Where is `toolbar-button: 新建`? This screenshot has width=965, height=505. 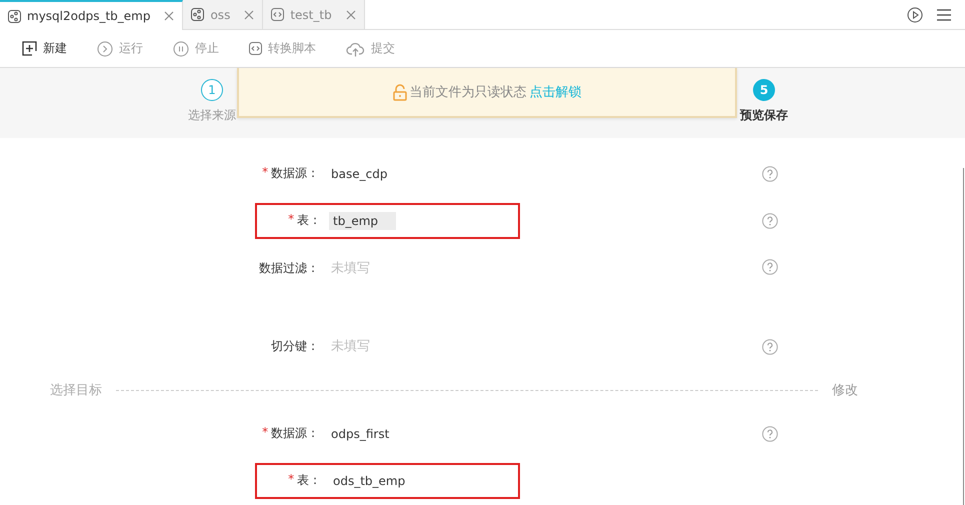 toolbar-button: 新建 is located at coordinates (44, 48).